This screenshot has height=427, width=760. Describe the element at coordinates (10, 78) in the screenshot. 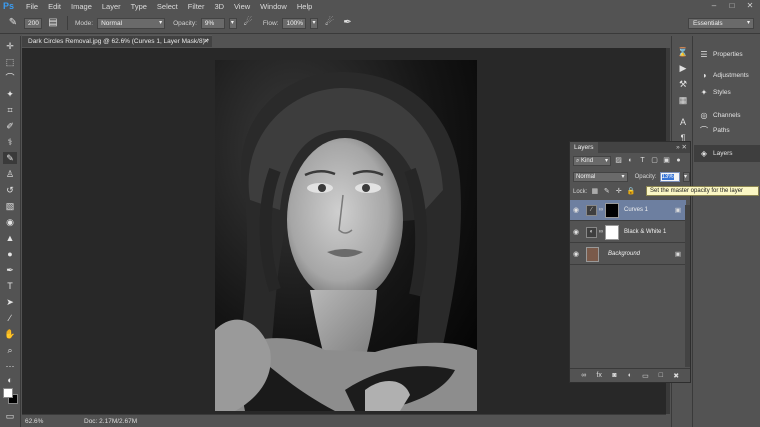

I see `lasso-tool-icon: ⌒` at that location.